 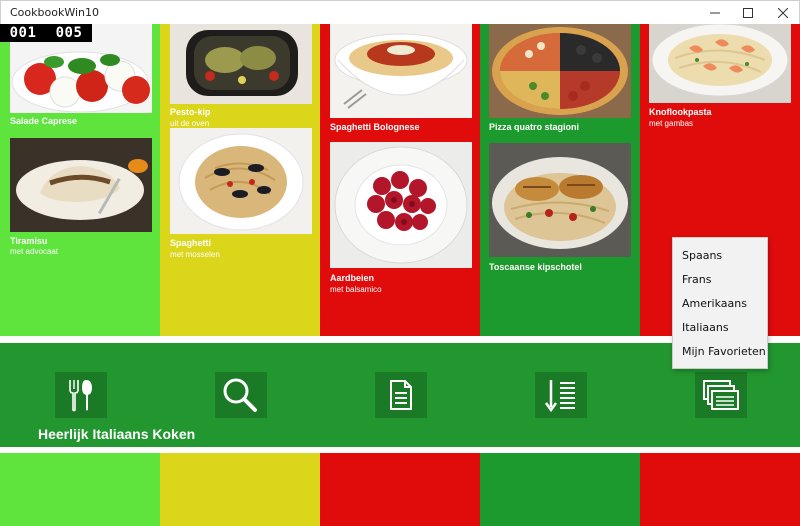 I want to click on bottom-column-dark-green, so click(x=560, y=489).